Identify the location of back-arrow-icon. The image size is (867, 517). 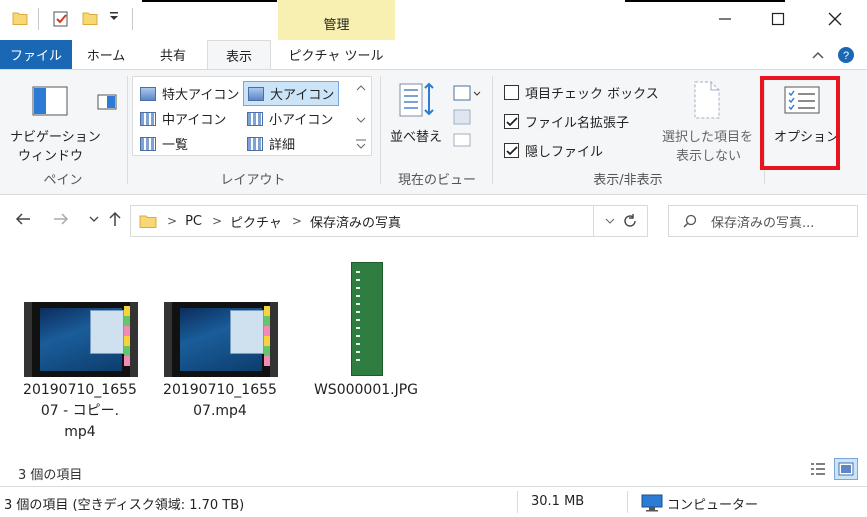
(22, 219).